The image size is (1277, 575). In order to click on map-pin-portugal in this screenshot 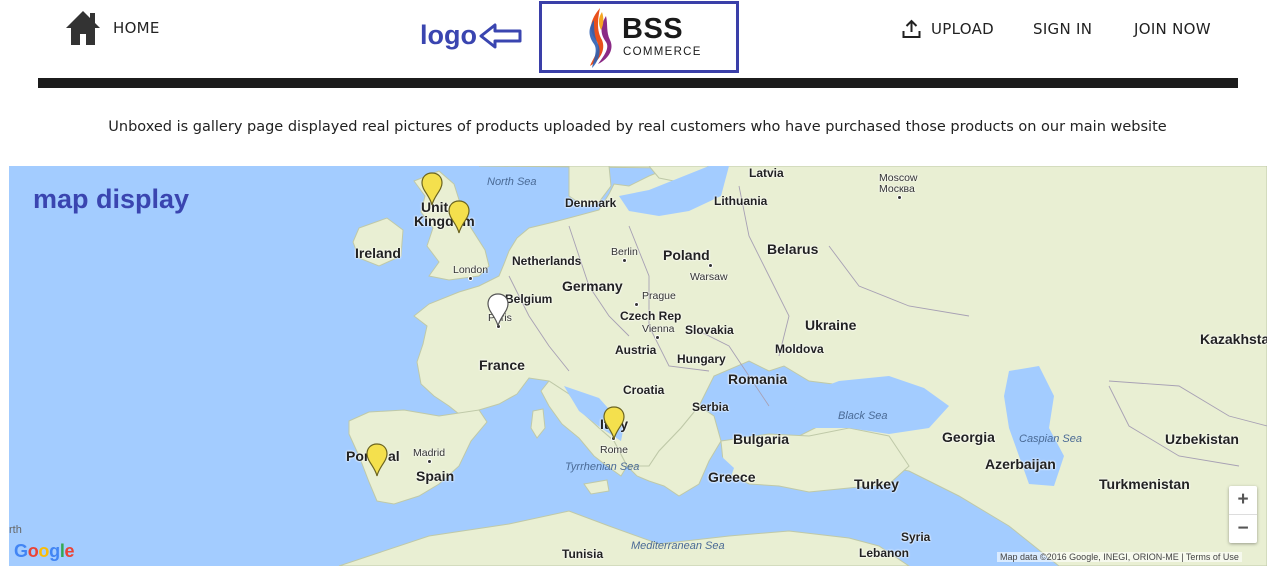, I will do `click(377, 460)`.